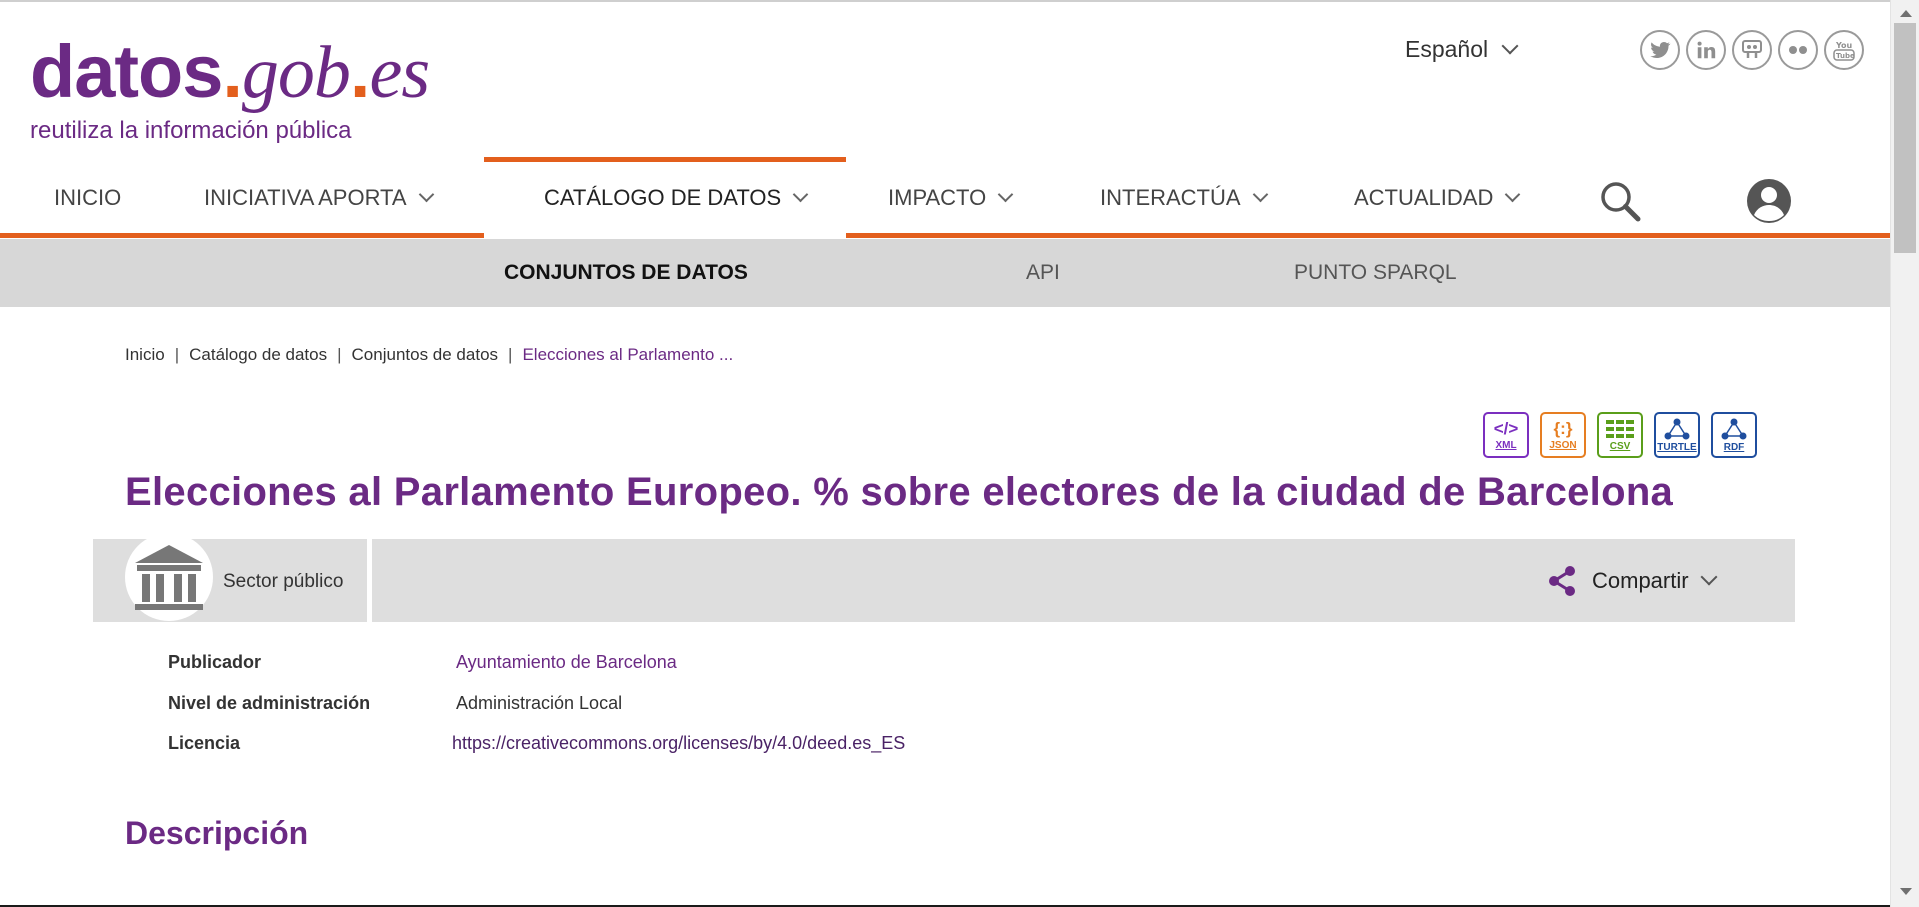 Image resolution: width=1919 pixels, height=907 pixels. I want to click on turtle-download-icon: TURTLE, so click(1677, 435).